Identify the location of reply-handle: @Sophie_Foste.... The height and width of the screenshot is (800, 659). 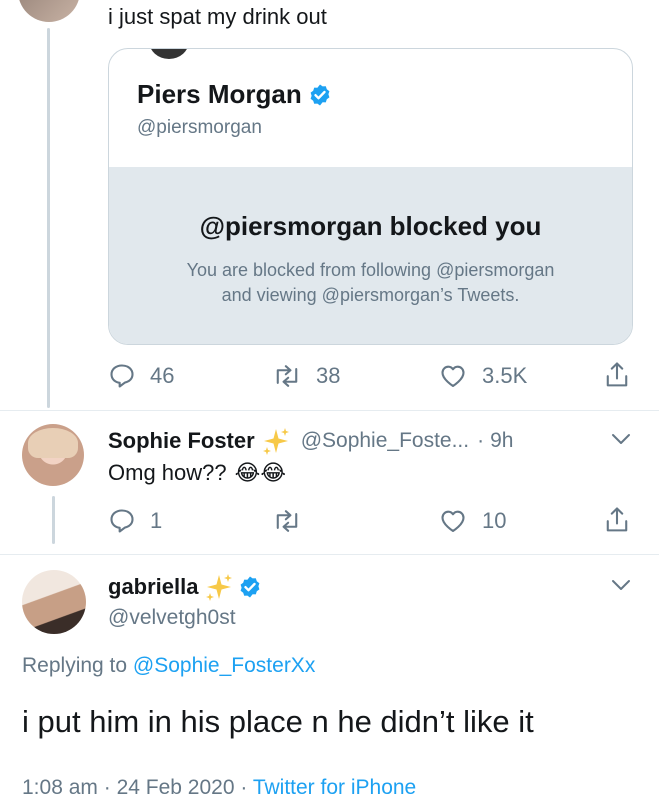
(385, 441).